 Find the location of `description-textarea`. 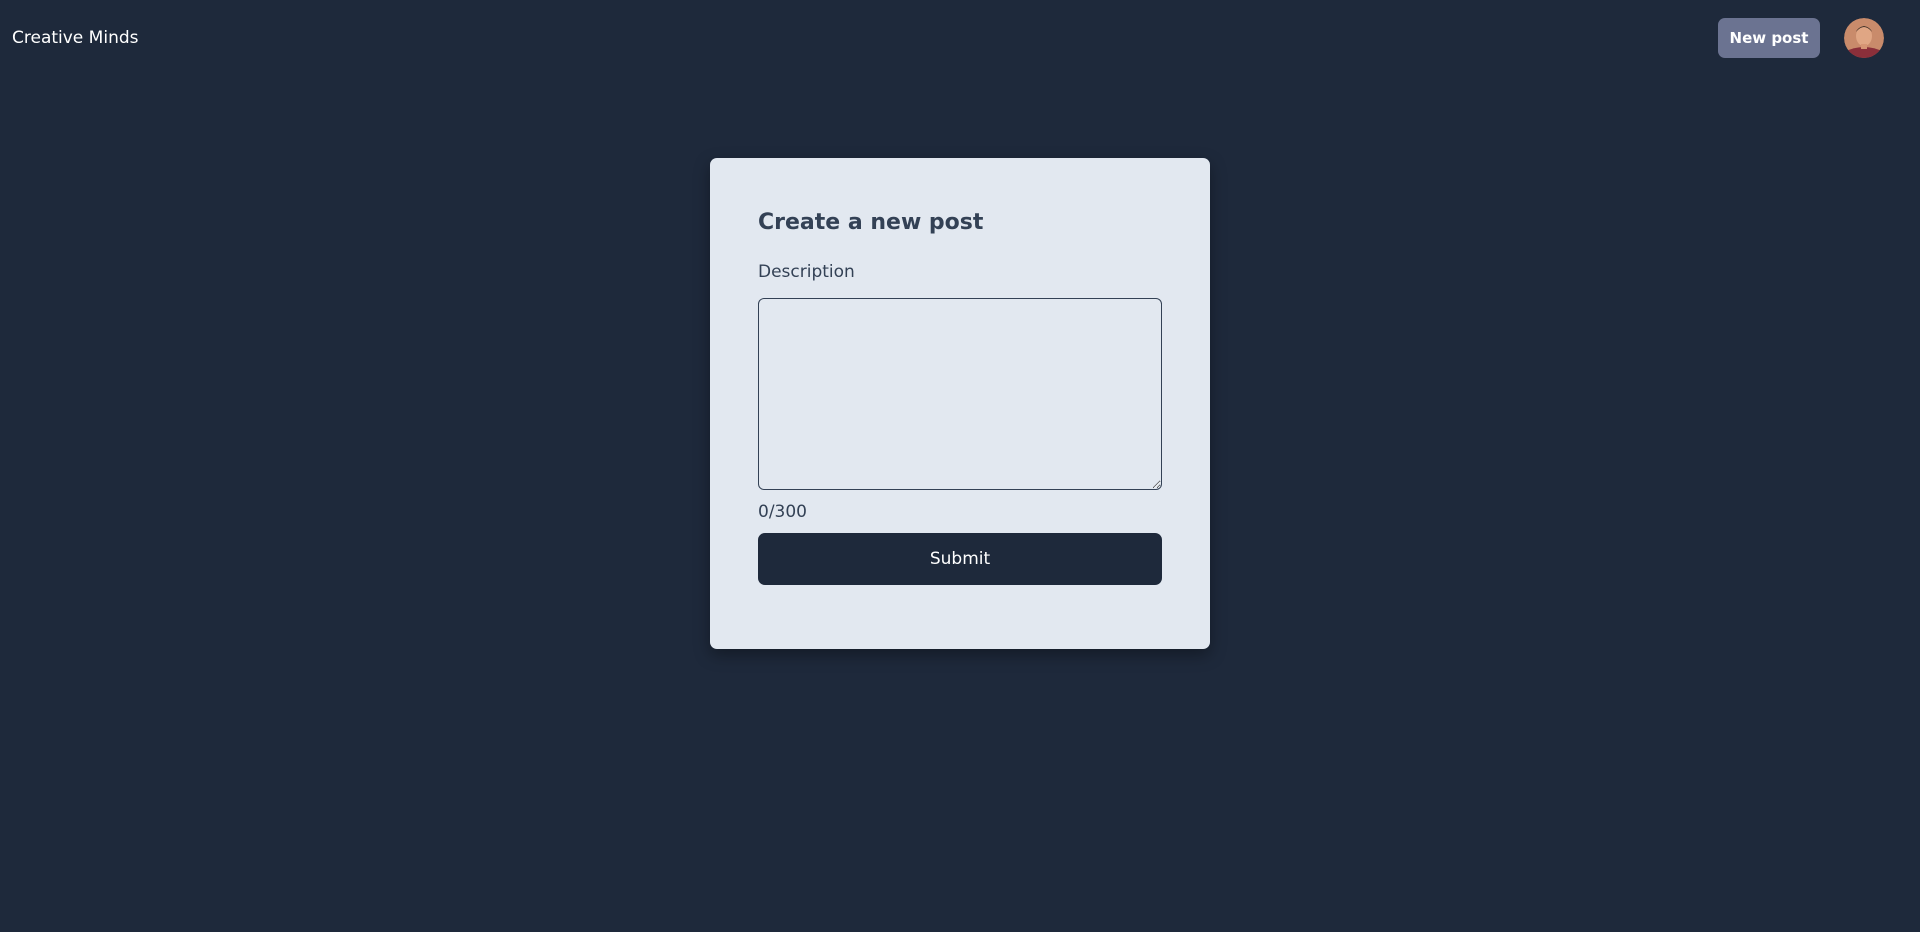

description-textarea is located at coordinates (960, 394).